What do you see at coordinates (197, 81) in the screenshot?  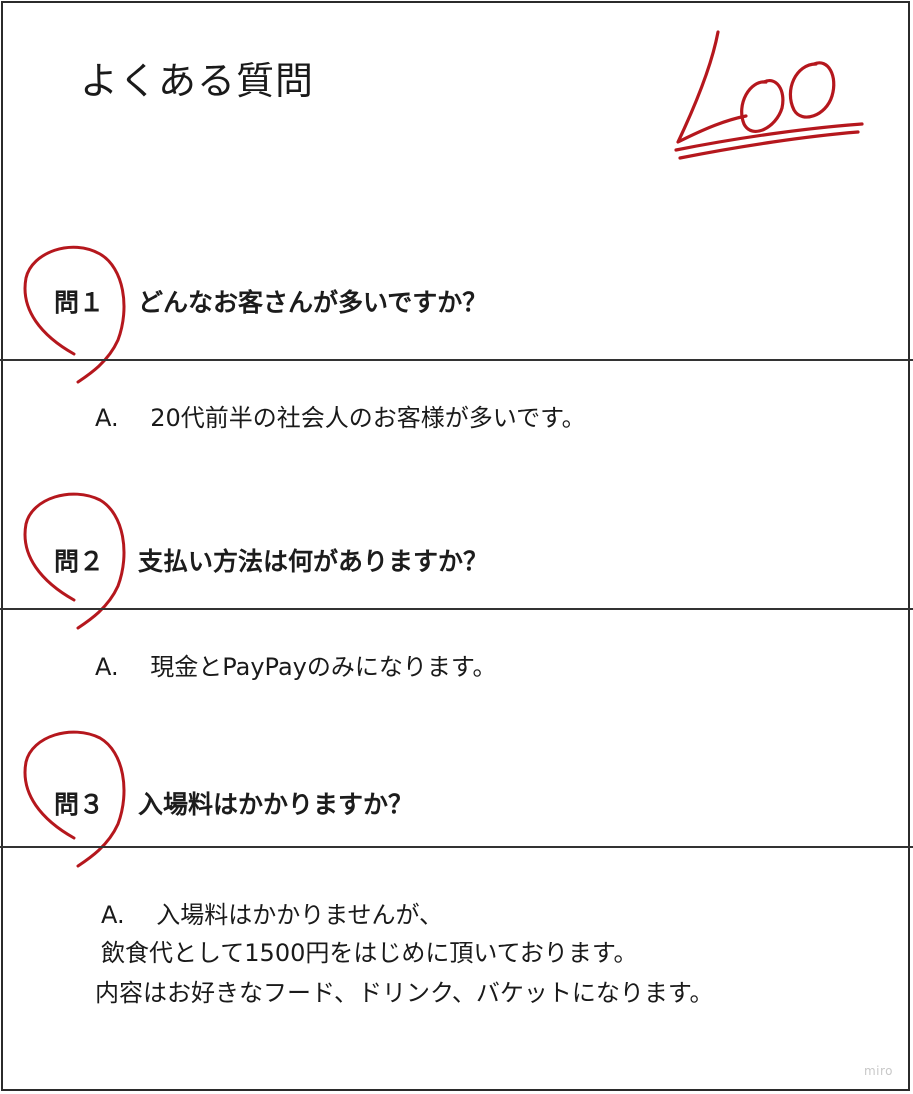 I see `page-title: よくある質問` at bounding box center [197, 81].